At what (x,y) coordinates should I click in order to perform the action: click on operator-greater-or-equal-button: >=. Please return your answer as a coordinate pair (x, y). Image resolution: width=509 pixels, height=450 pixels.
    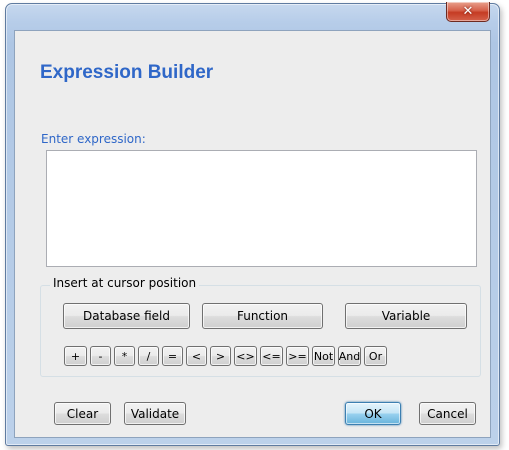
    Looking at the image, I should click on (297, 356).